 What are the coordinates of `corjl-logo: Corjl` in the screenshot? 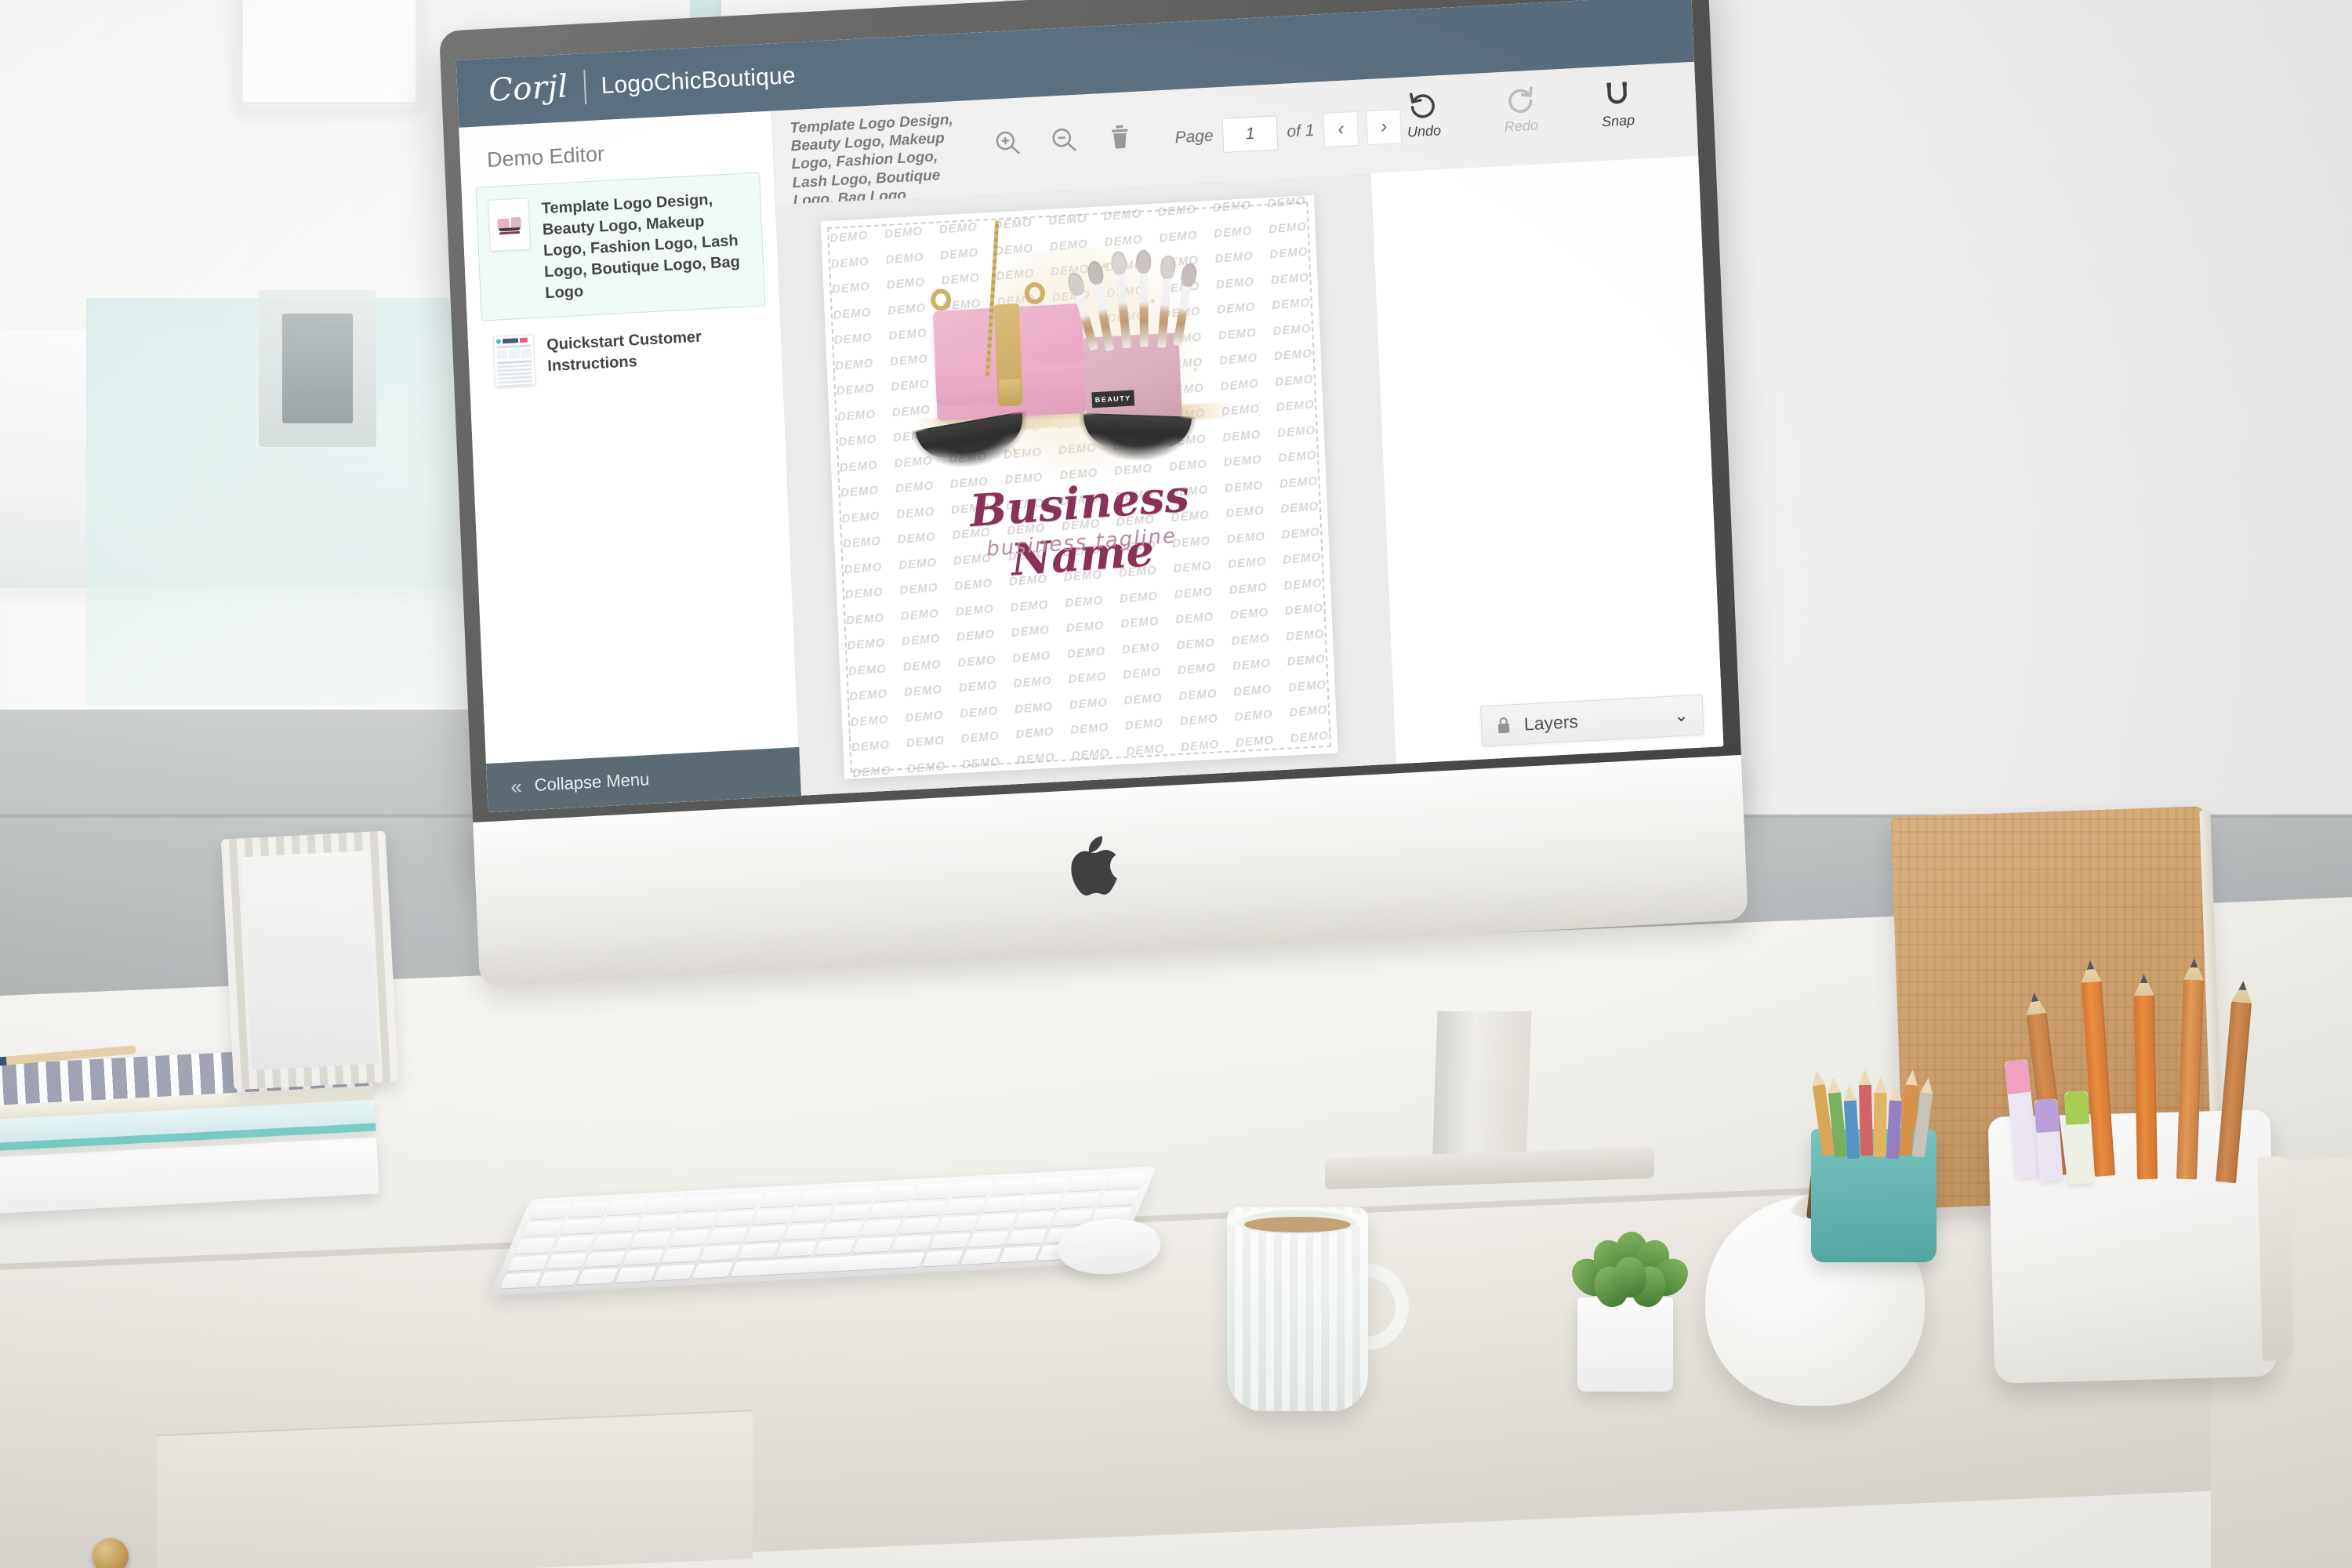 It's located at (528, 88).